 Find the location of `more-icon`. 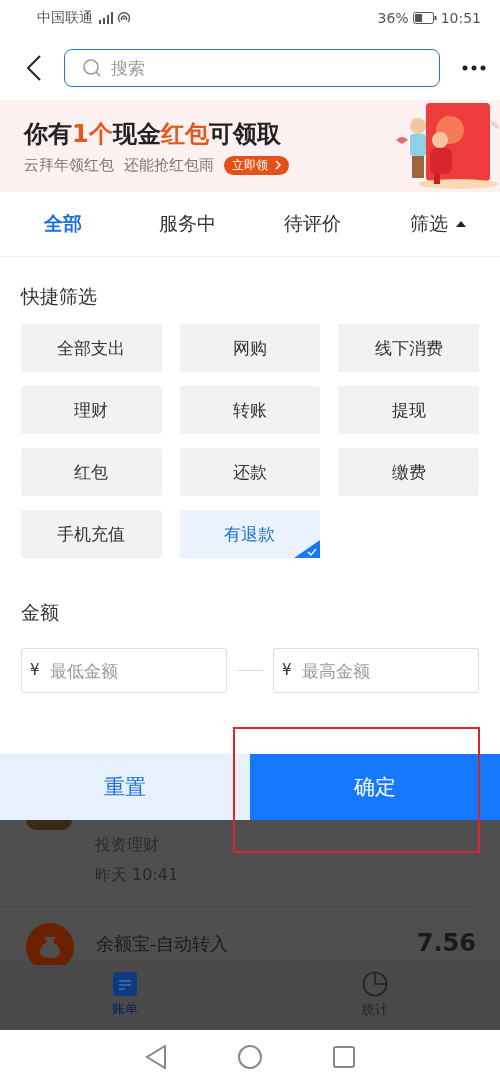

more-icon is located at coordinates (474, 68).